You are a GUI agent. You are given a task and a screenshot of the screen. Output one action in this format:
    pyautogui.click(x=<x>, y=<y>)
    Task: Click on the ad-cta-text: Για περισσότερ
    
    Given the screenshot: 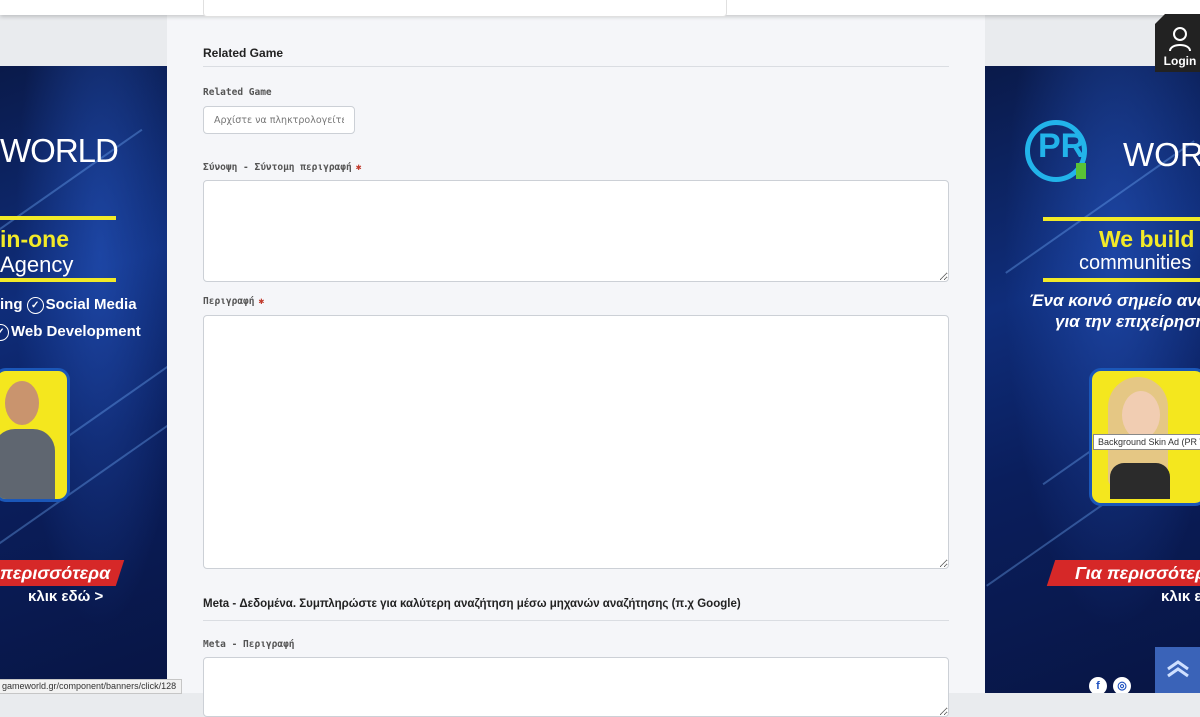 What is the action you would take?
    pyautogui.click(x=1137, y=573)
    